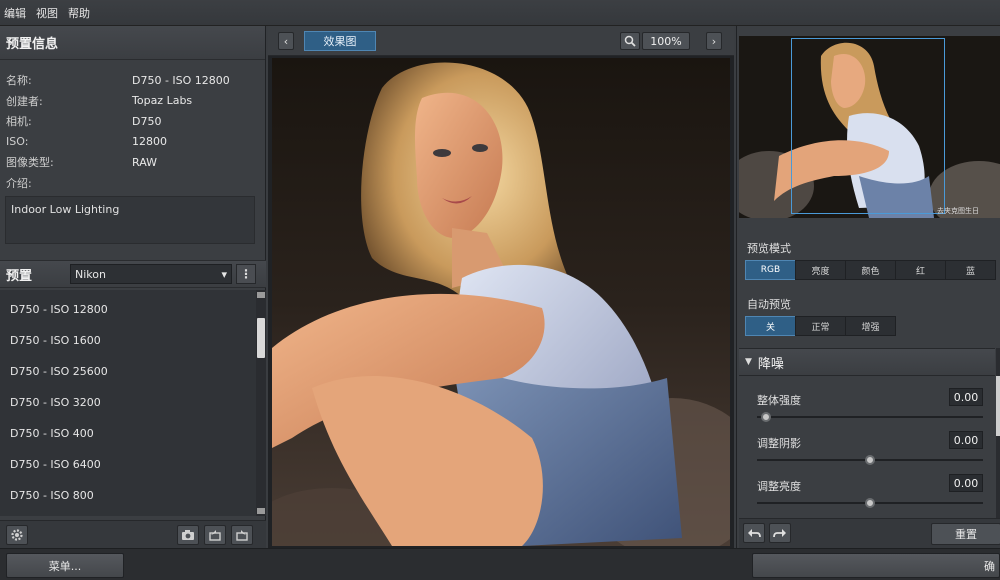  What do you see at coordinates (870, 417) in the screenshot?
I see `slider-track-overall` at bounding box center [870, 417].